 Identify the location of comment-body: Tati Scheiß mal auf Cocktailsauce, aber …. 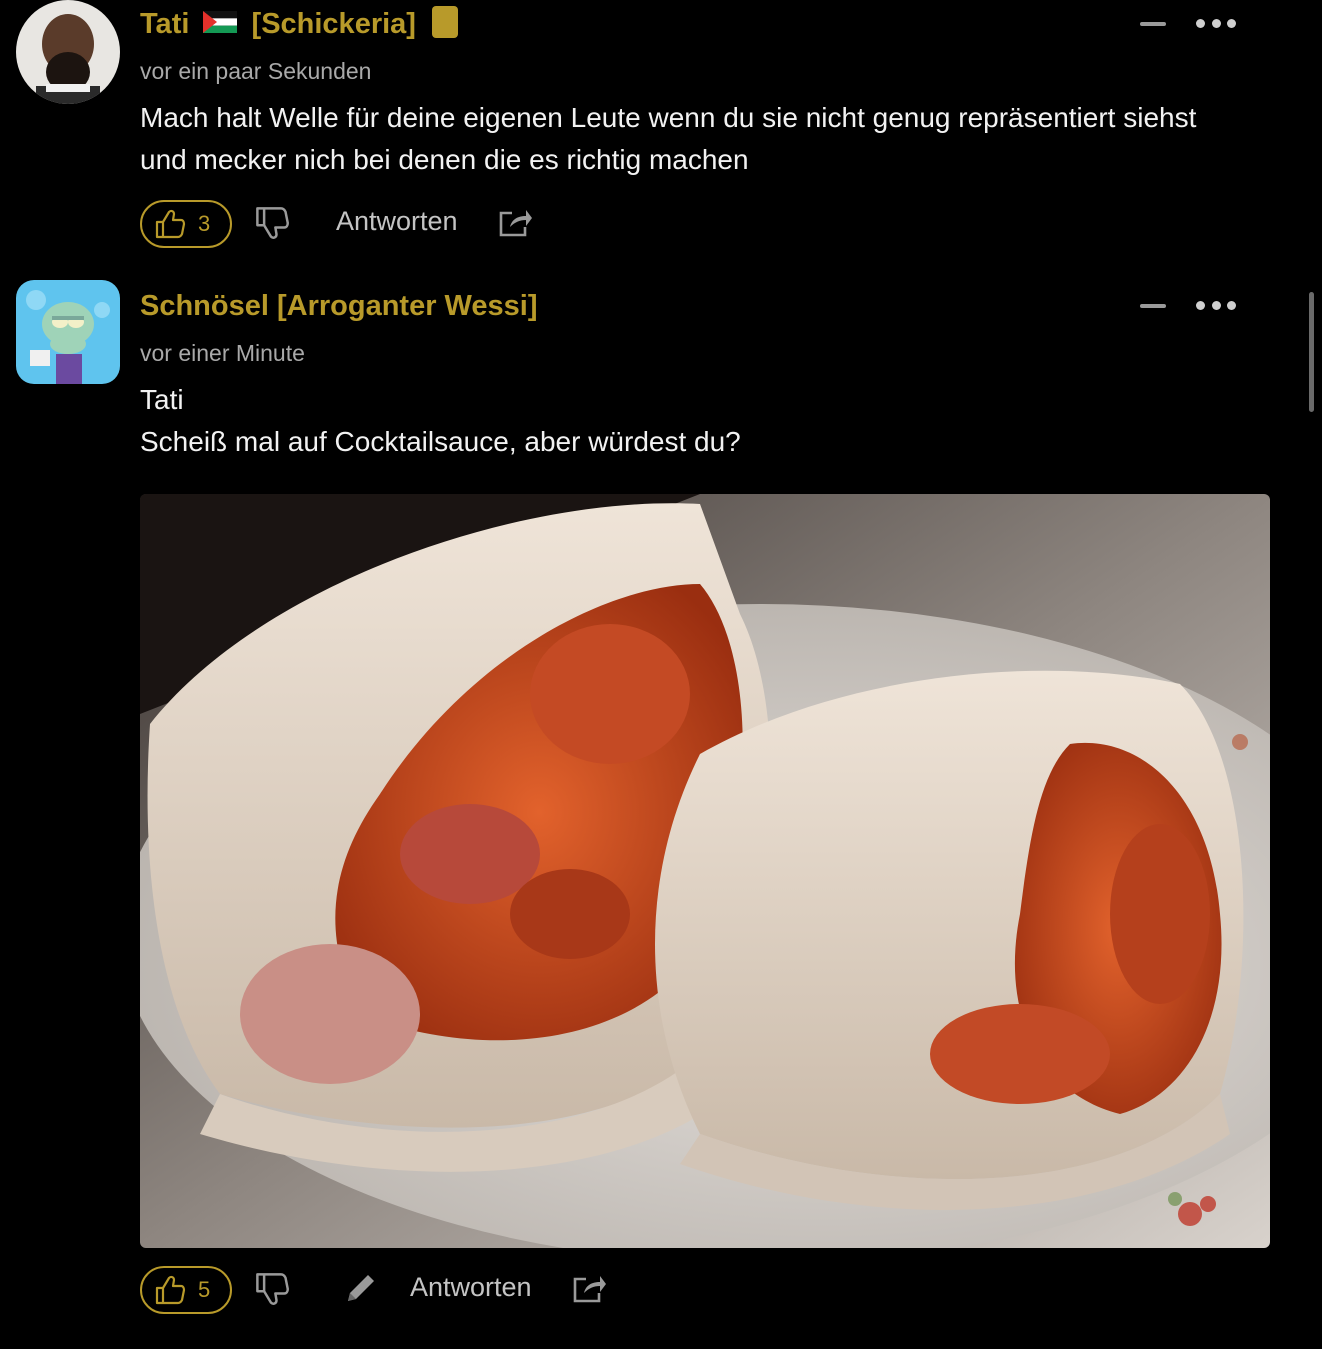
(715, 421).